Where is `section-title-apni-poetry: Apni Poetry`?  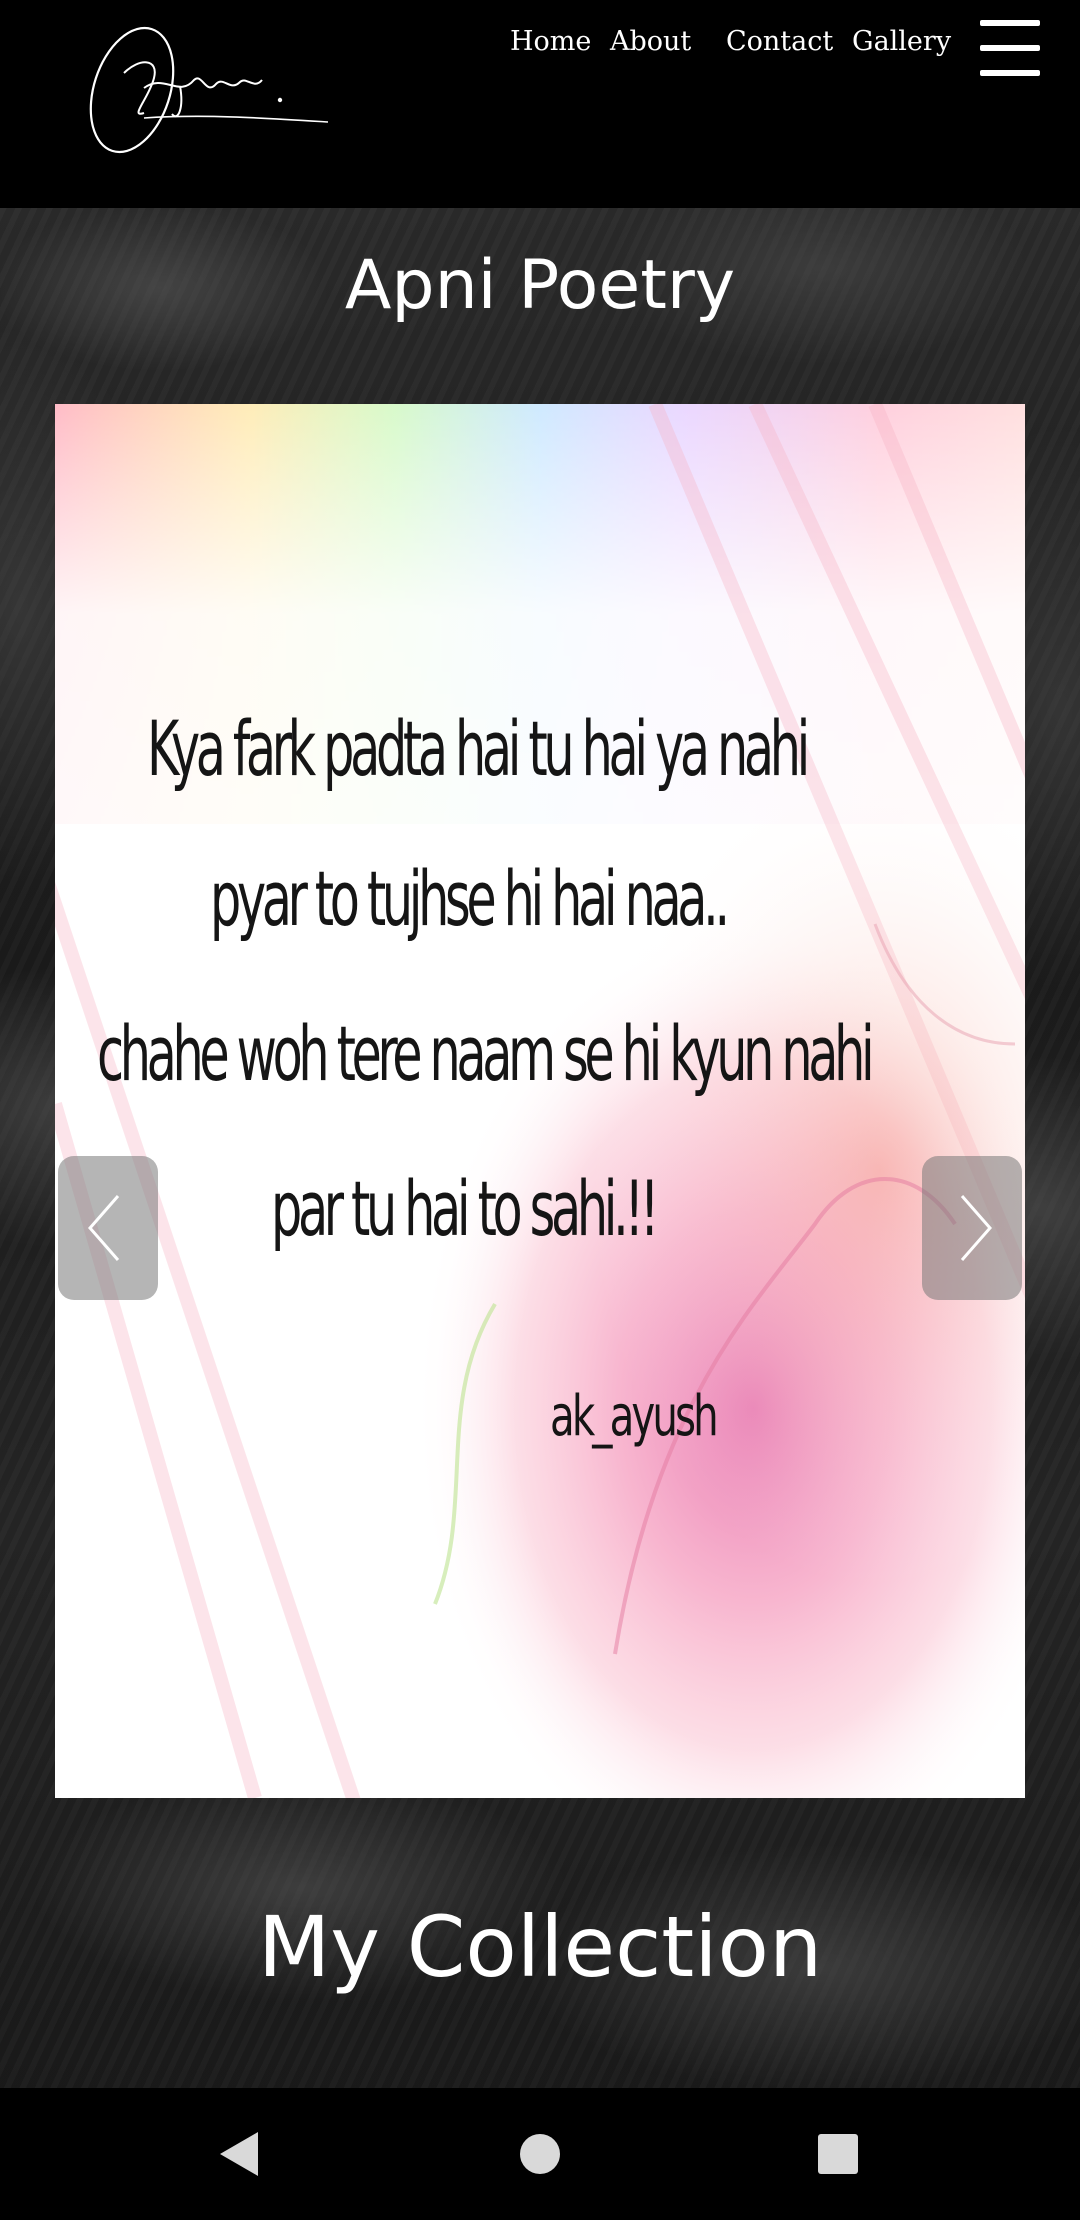 section-title-apni-poetry: Apni Poetry is located at coordinates (540, 285).